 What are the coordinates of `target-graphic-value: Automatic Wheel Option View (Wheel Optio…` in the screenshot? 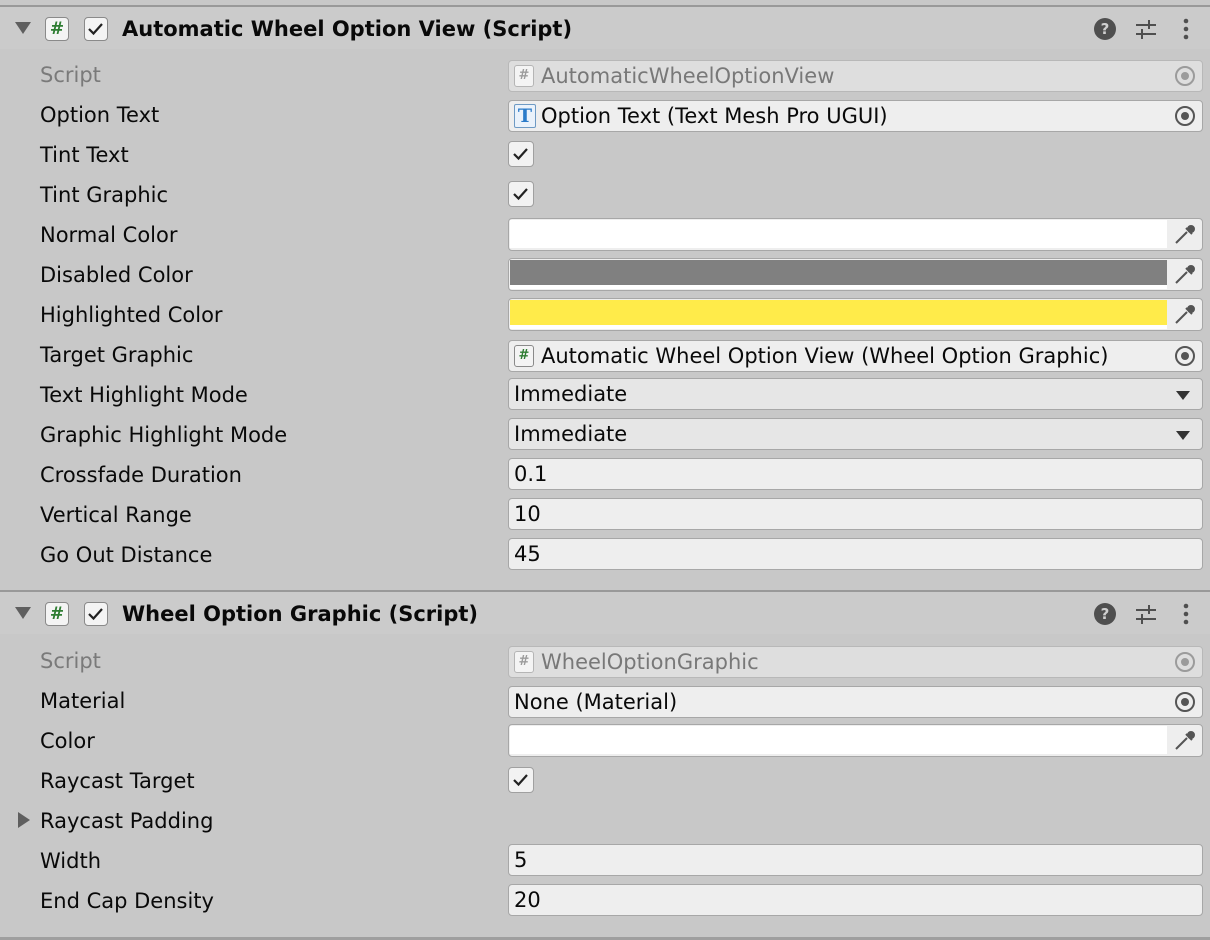 It's located at (825, 356).